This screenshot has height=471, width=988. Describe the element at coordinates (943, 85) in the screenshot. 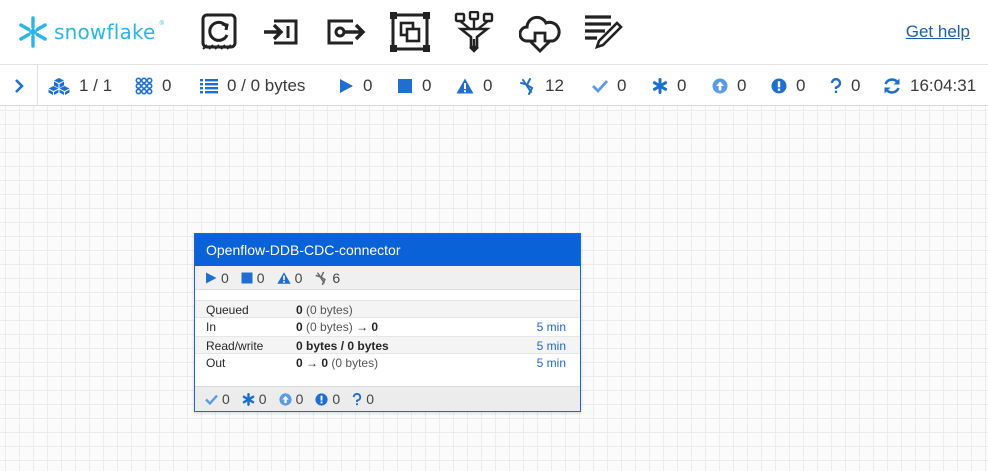

I see `last-refresh-time: 16:04:31` at that location.